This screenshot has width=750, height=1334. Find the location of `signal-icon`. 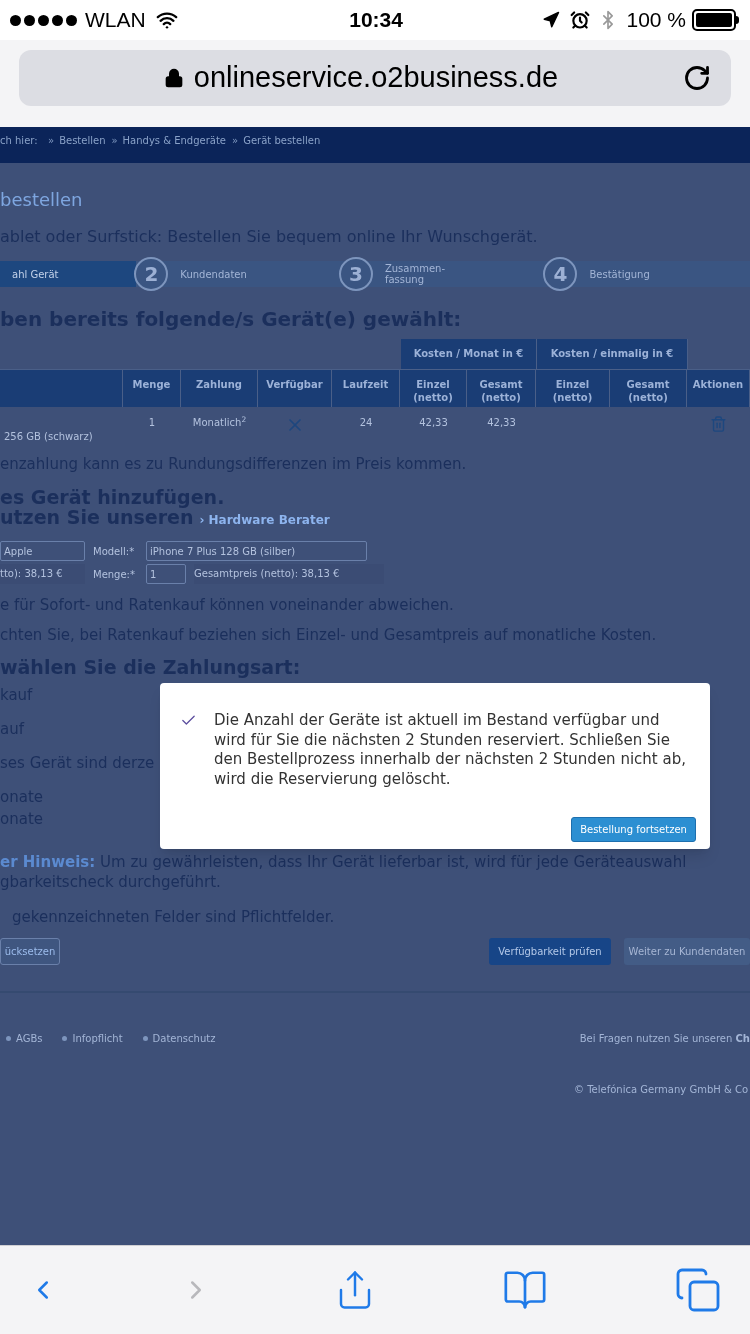

signal-icon is located at coordinates (43, 20).